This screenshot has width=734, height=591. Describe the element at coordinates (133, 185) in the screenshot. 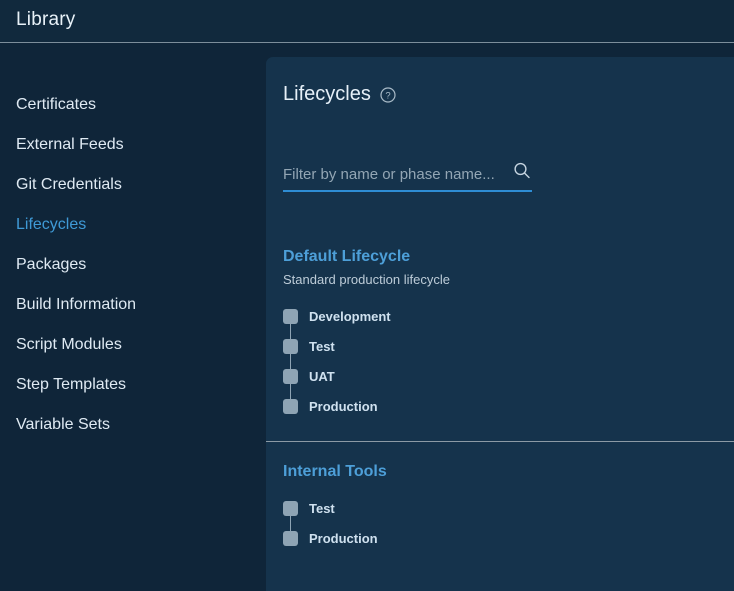

I see `sidebar-item-git-credentials: Git Credentials` at that location.